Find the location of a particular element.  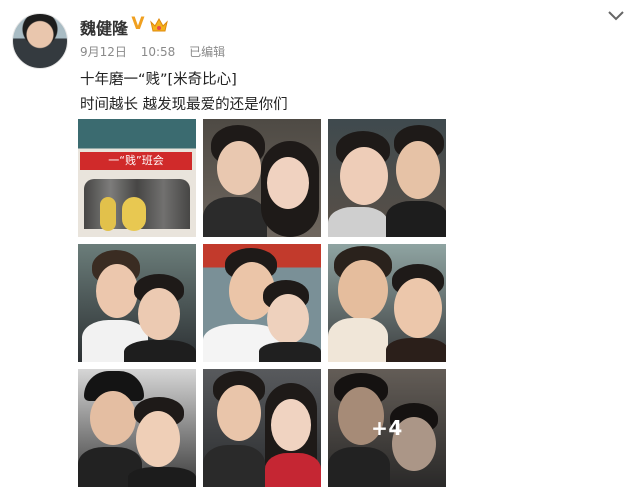

more-photos-count: +4 is located at coordinates (387, 428).